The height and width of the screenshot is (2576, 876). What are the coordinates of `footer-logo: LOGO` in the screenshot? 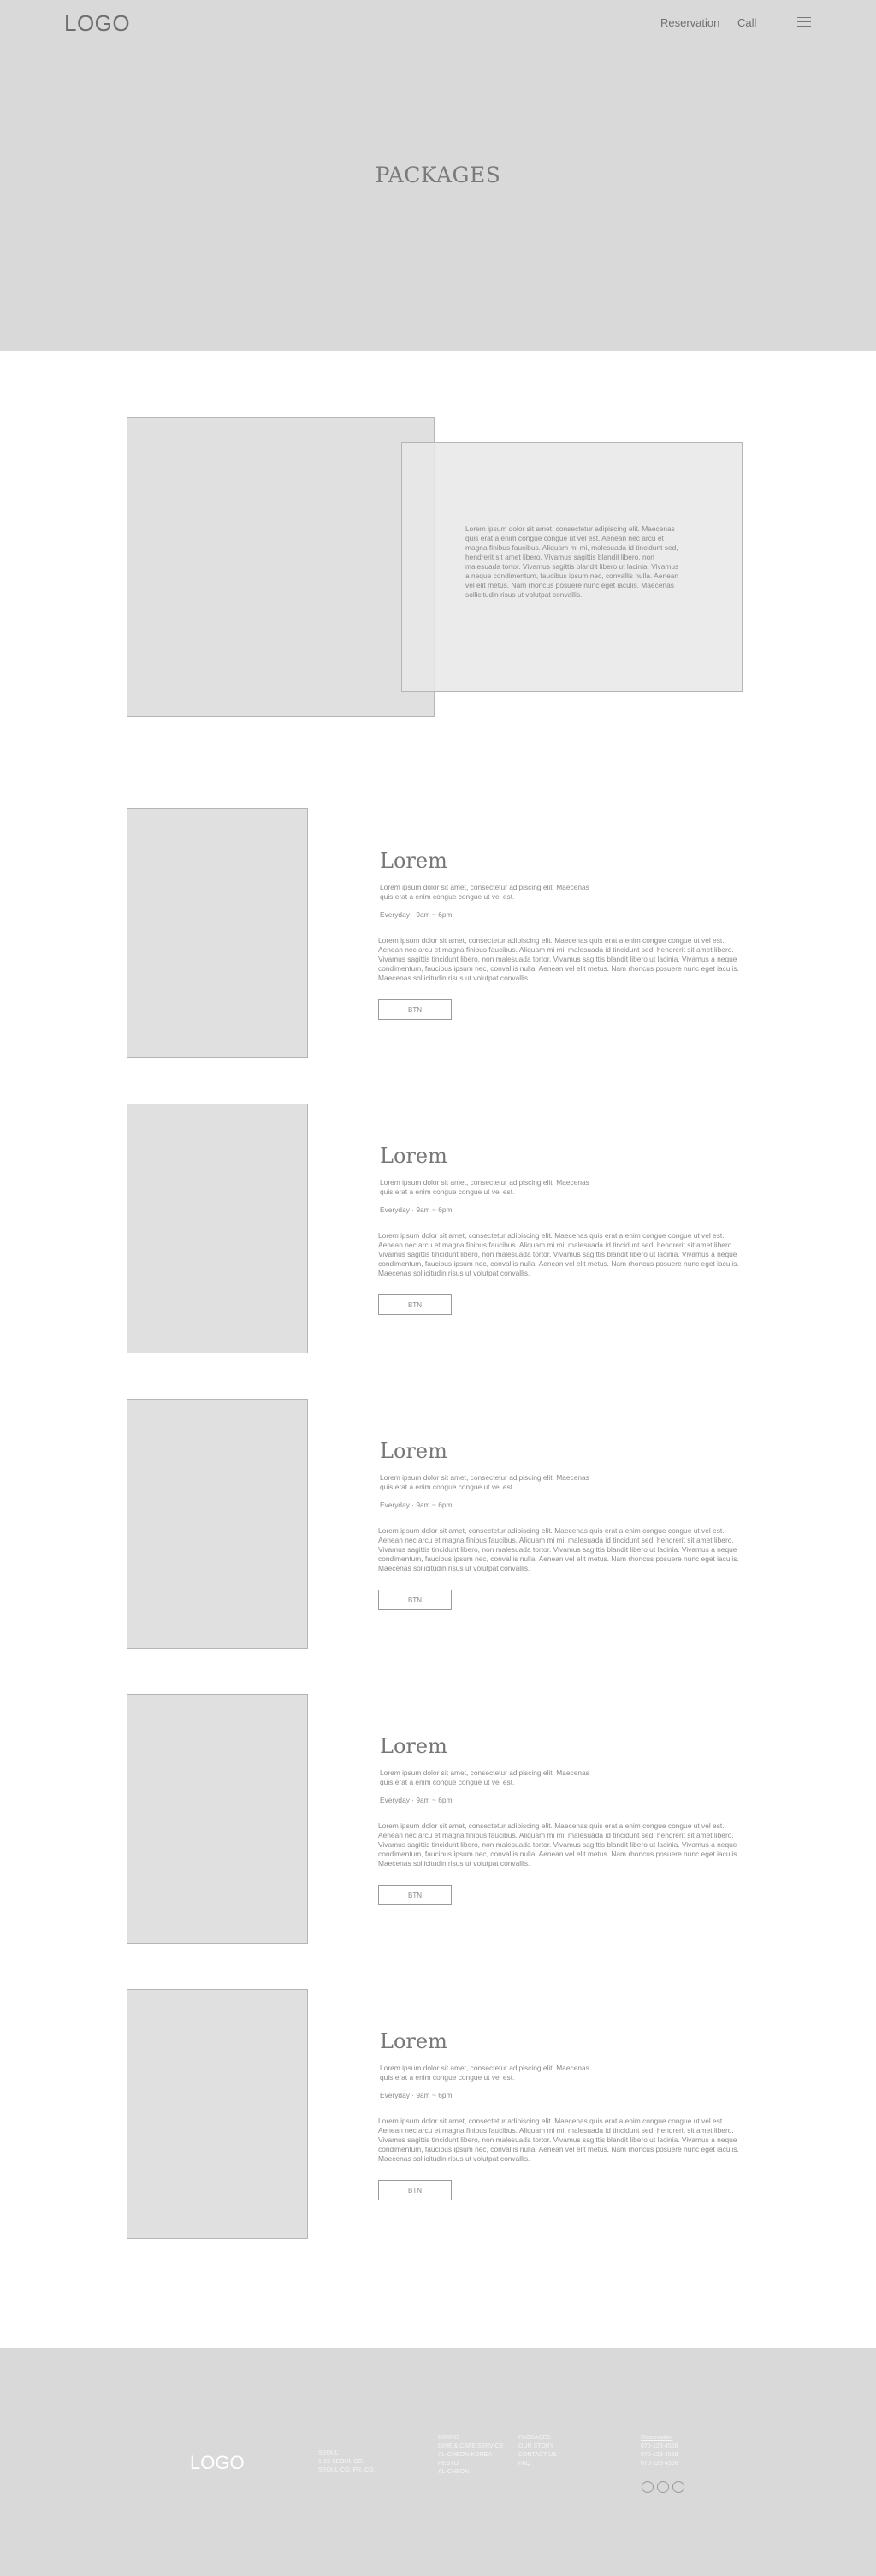 It's located at (217, 2463).